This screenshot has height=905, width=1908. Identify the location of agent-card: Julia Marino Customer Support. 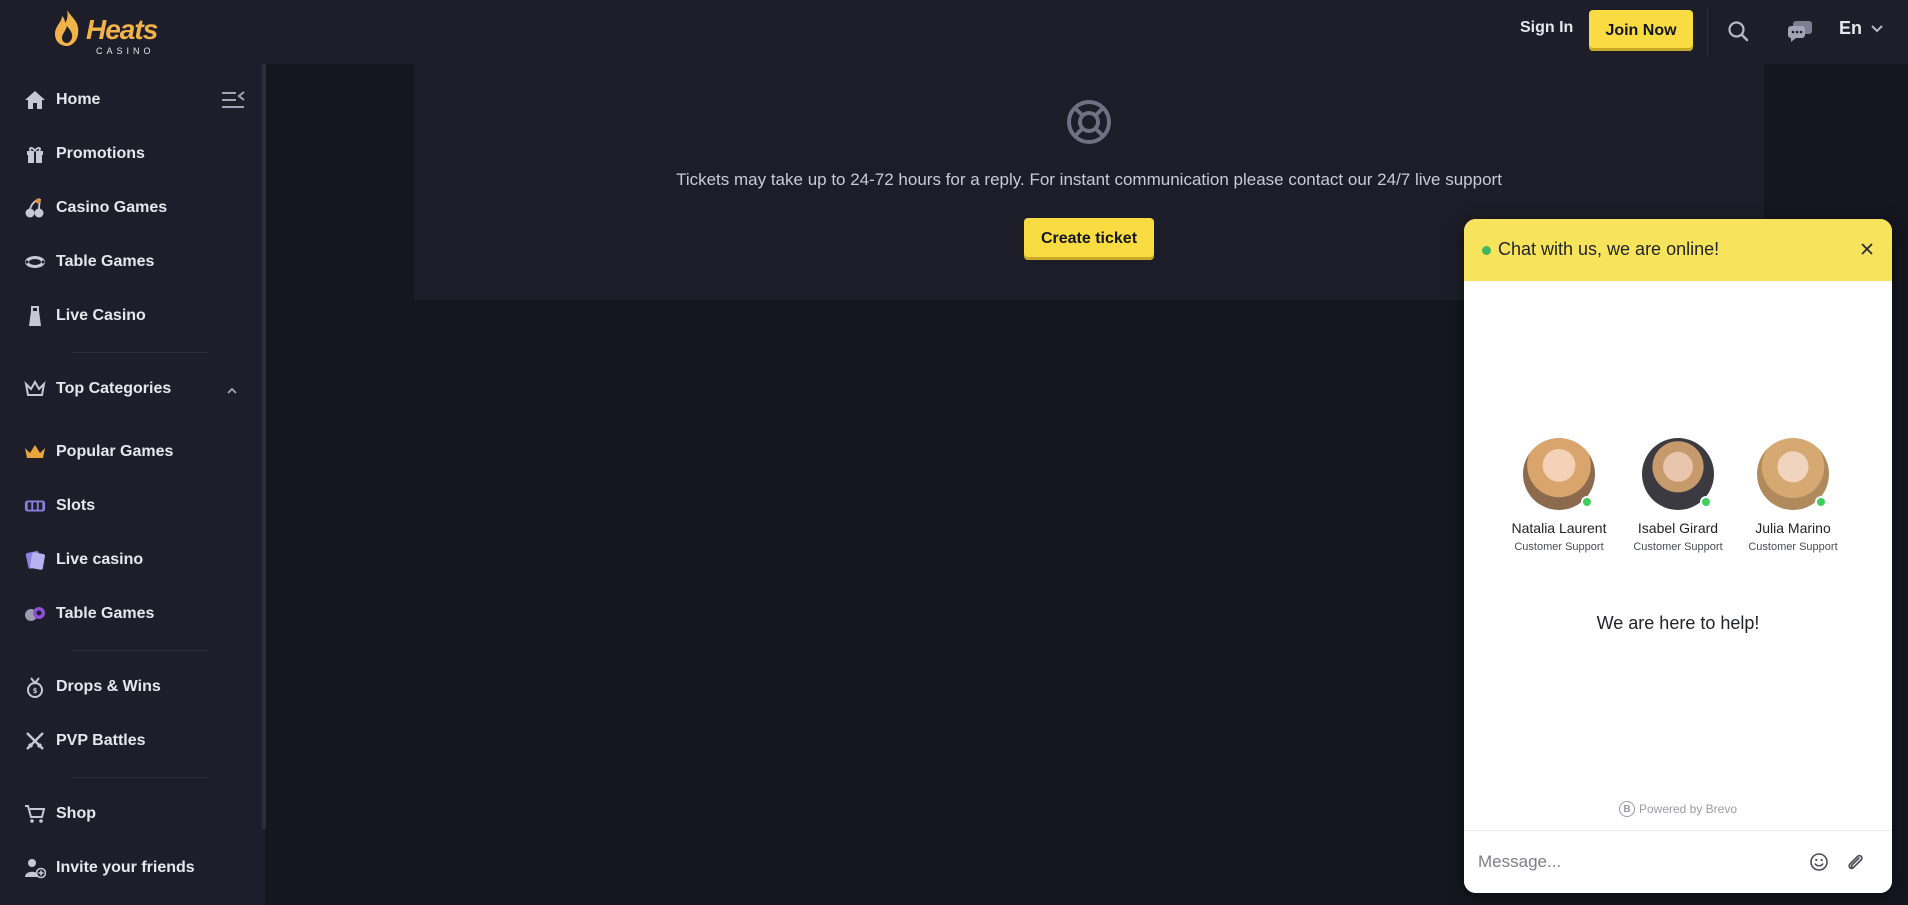
(1793, 495).